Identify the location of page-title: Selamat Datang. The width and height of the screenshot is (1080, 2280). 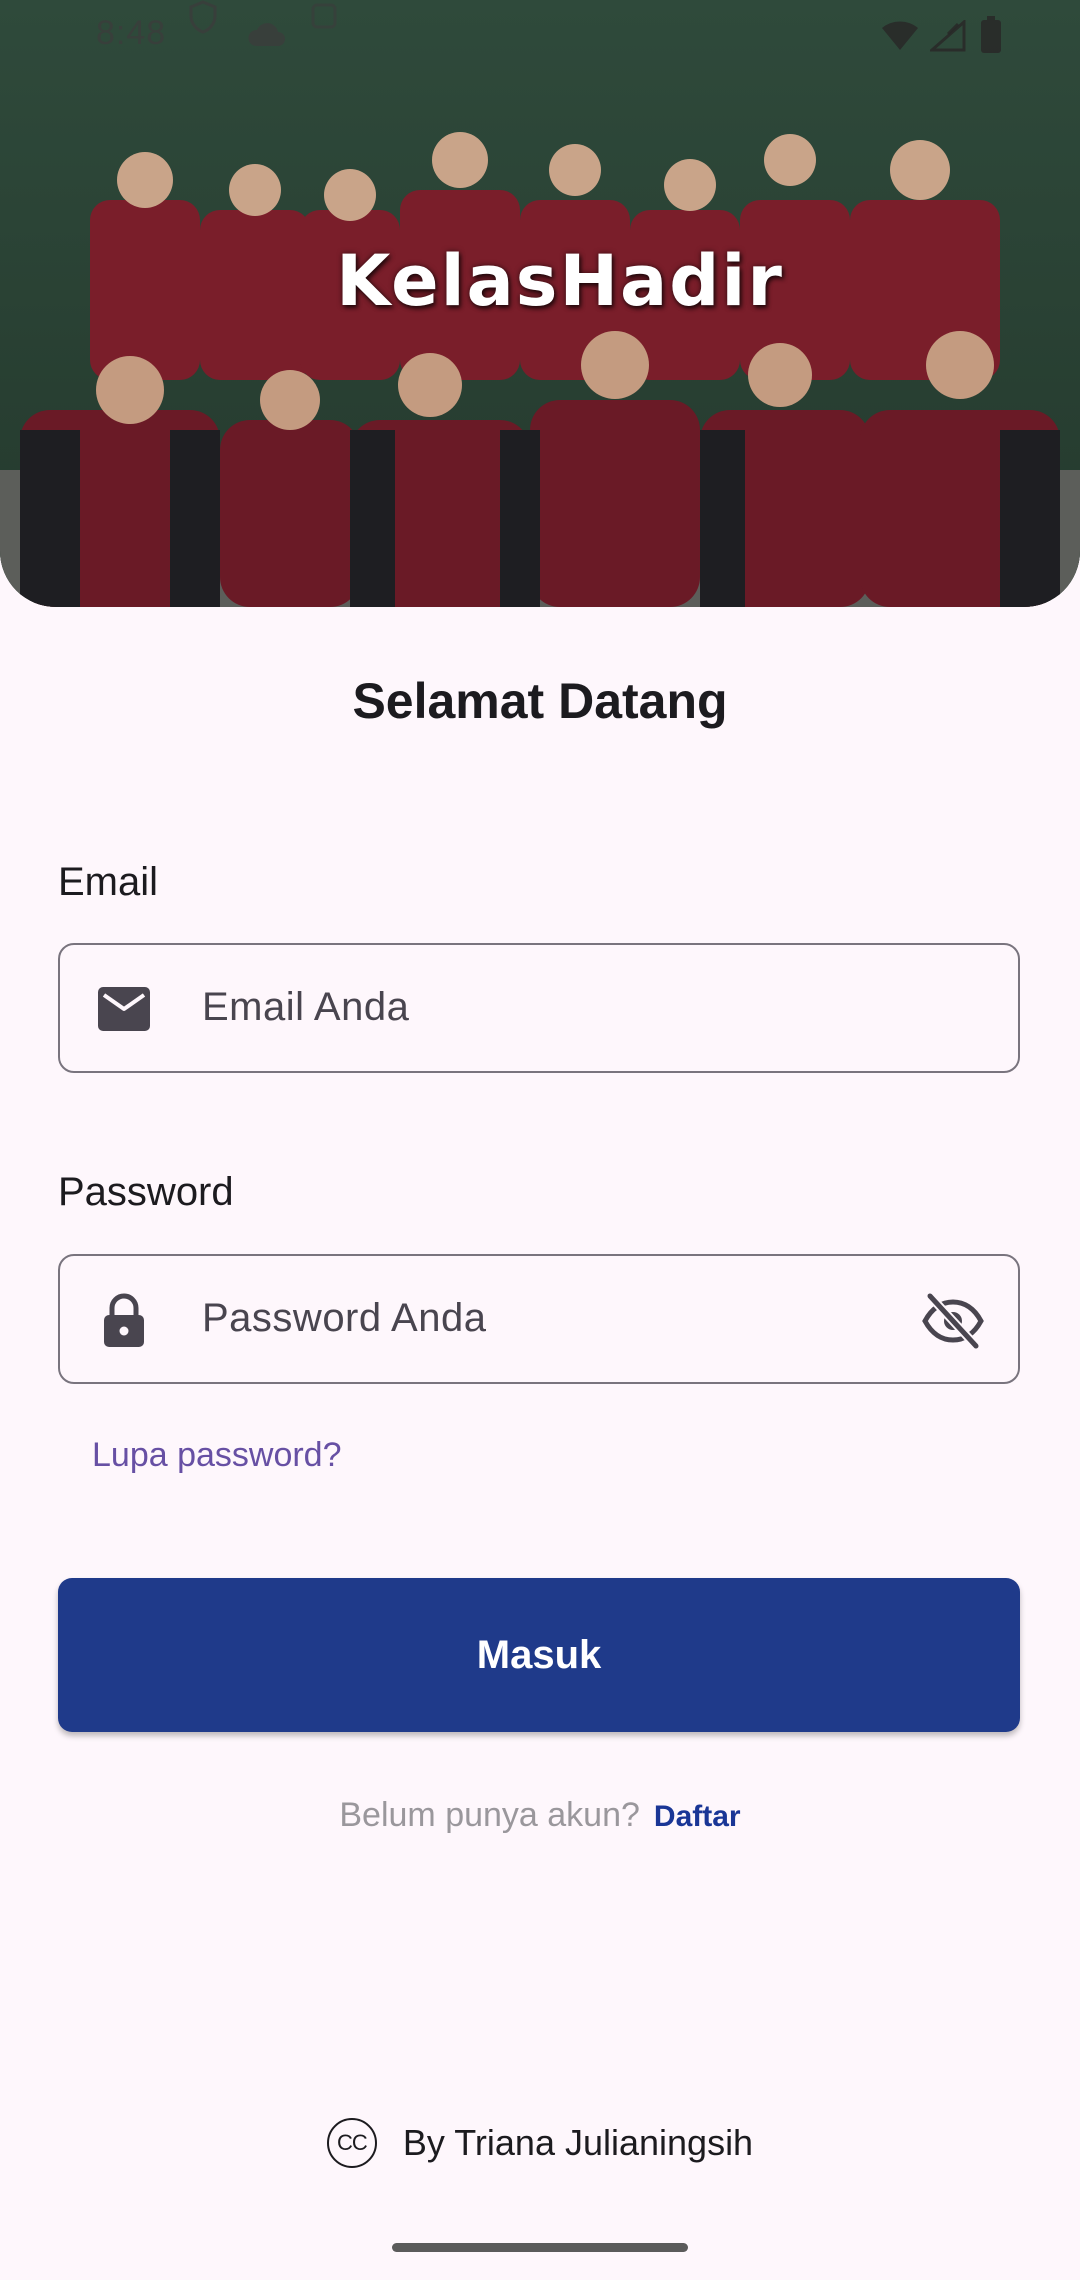
(540, 701).